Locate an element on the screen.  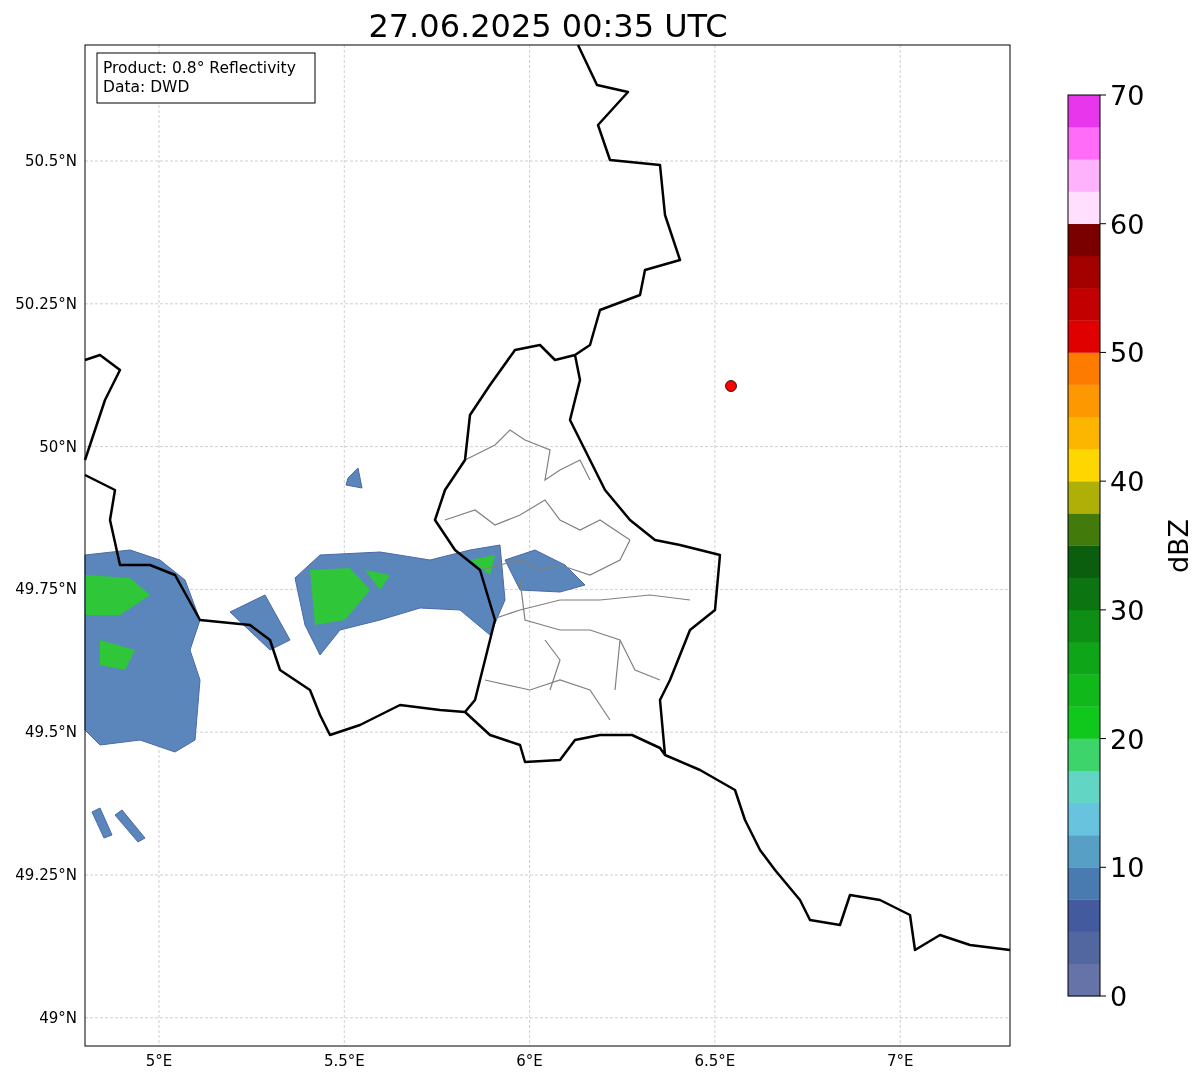
colorbar-tick-label: 0 is located at coordinates (1119, 996).